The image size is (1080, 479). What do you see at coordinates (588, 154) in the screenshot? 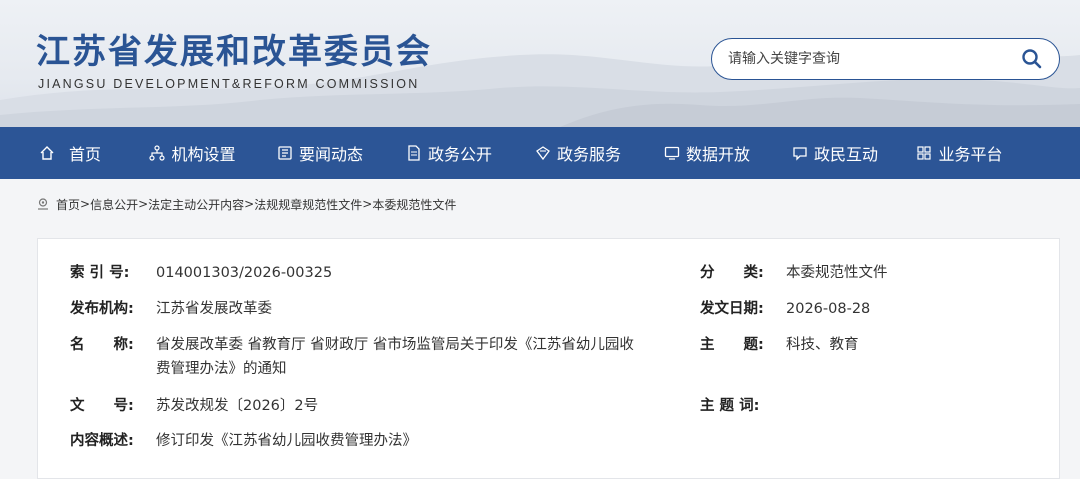
I see `nav-label: 政务服务` at bounding box center [588, 154].